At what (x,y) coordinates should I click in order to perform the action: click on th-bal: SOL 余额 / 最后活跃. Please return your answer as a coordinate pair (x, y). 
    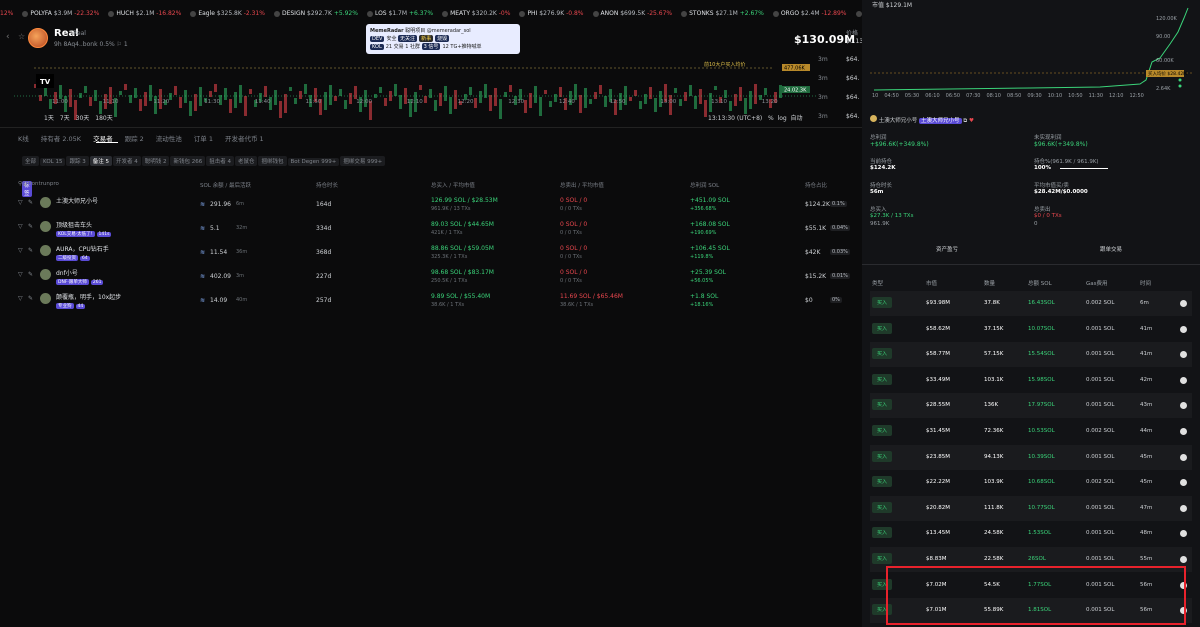
    Looking at the image, I should click on (225, 185).